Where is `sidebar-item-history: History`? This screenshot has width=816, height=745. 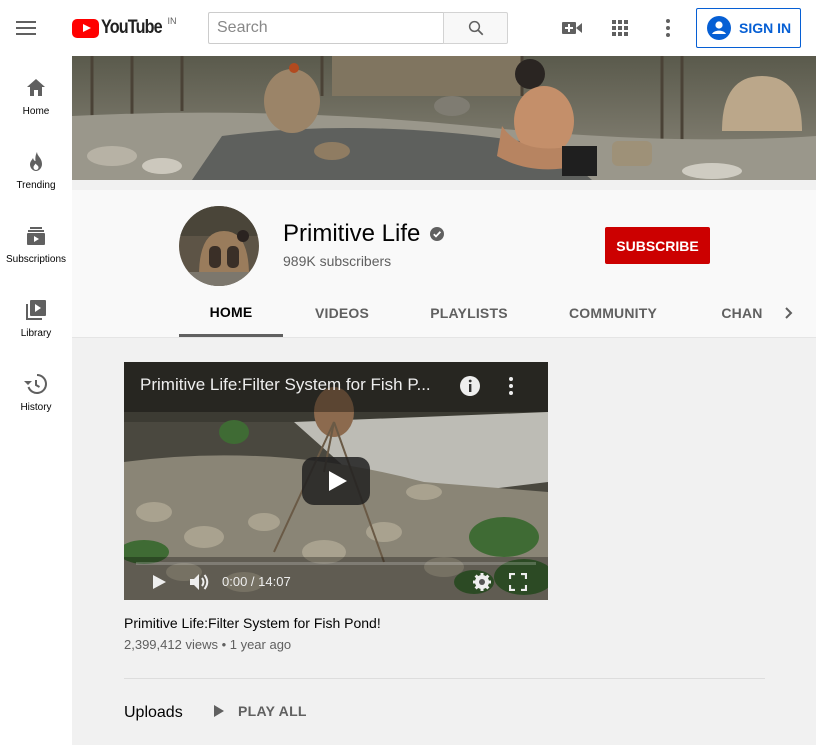
sidebar-item-history: History is located at coordinates (36, 389).